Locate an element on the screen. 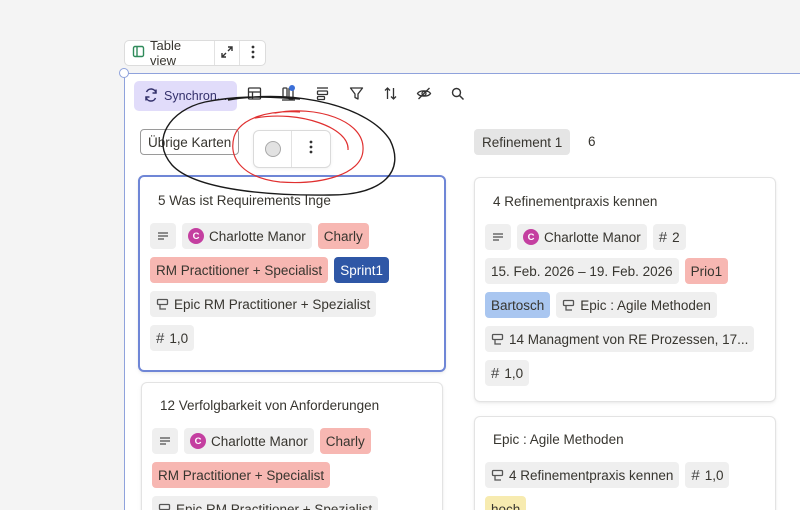  view-label: Table view is located at coordinates (166, 53).